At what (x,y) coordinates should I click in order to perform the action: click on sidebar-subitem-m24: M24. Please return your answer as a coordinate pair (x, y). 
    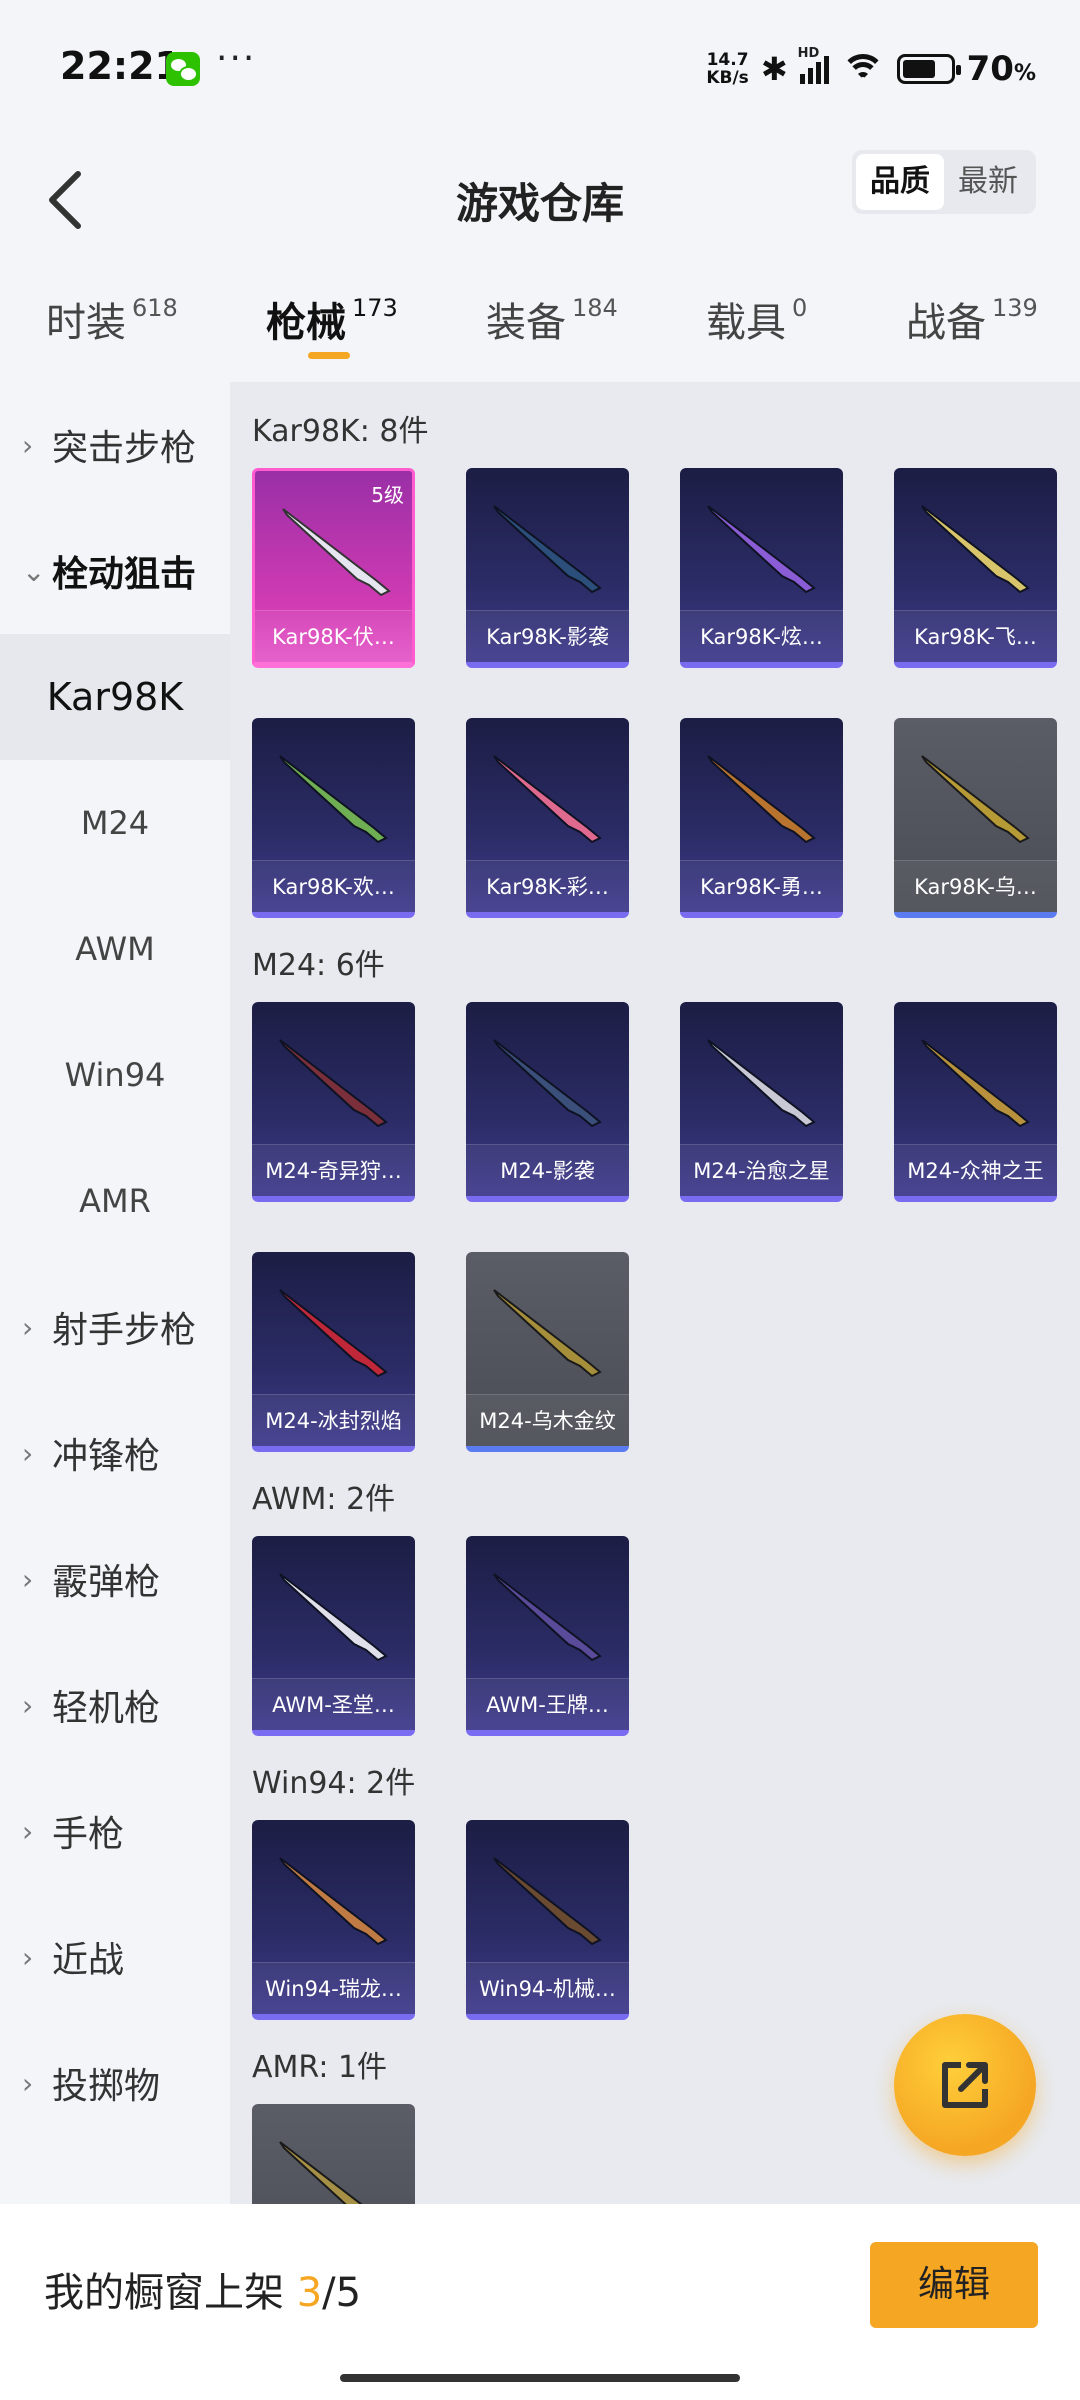
    Looking at the image, I should click on (115, 823).